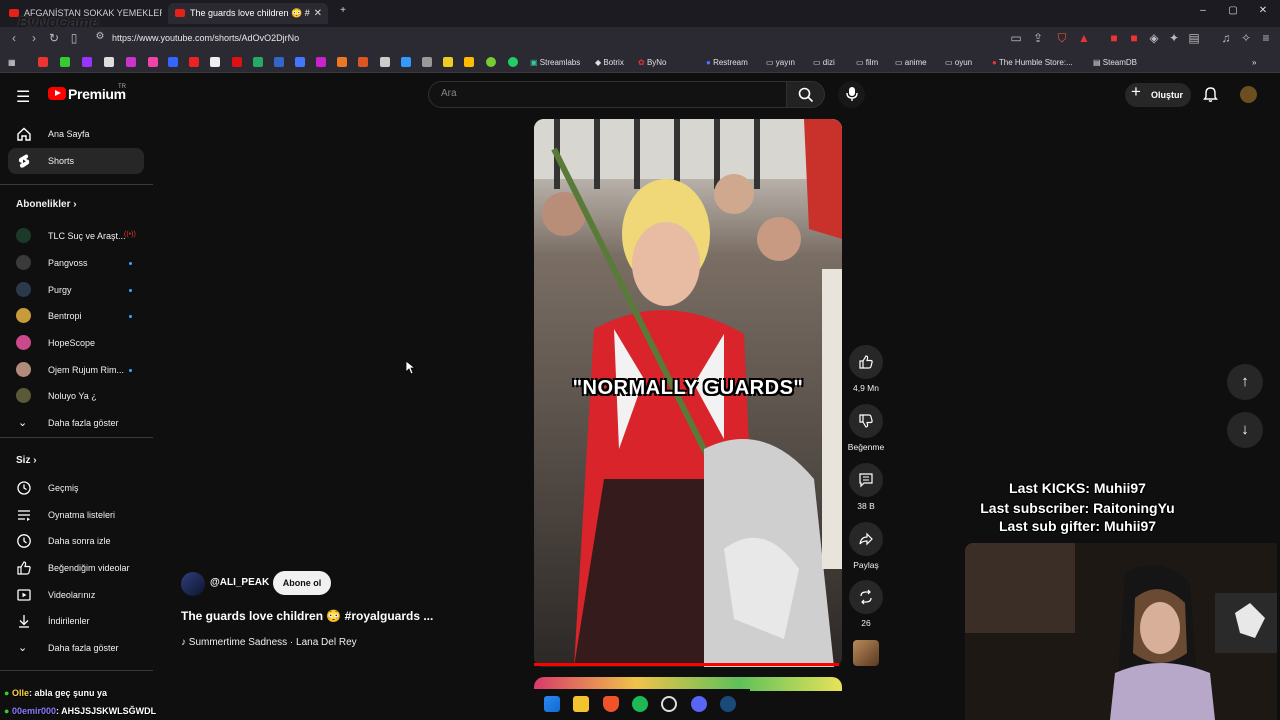 The image size is (1280, 720). What do you see at coordinates (76, 568) in the screenshot?
I see `sidebar-item-liked-videos: Beğendiğim videolar` at bounding box center [76, 568].